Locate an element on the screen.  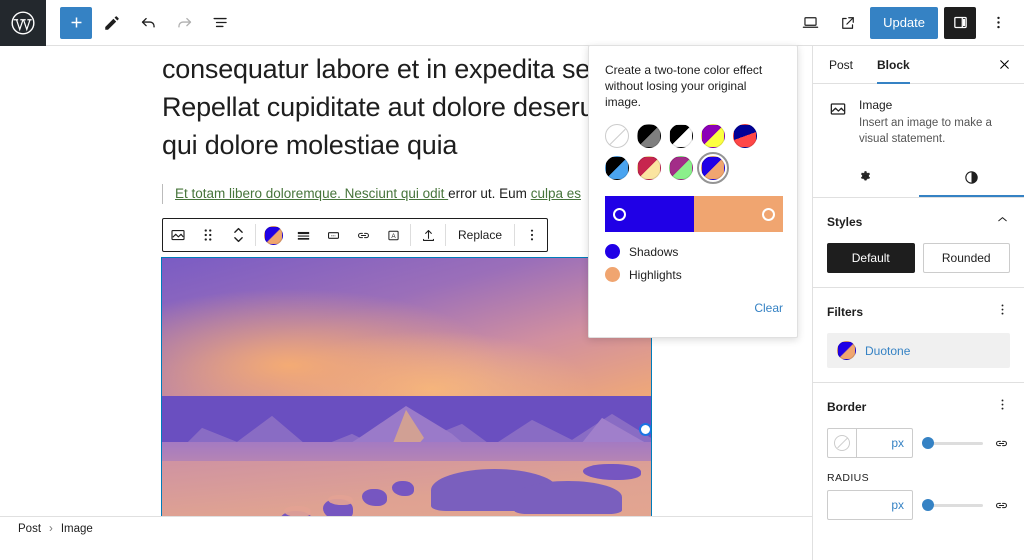
update-button: Update is located at coordinates (904, 22).